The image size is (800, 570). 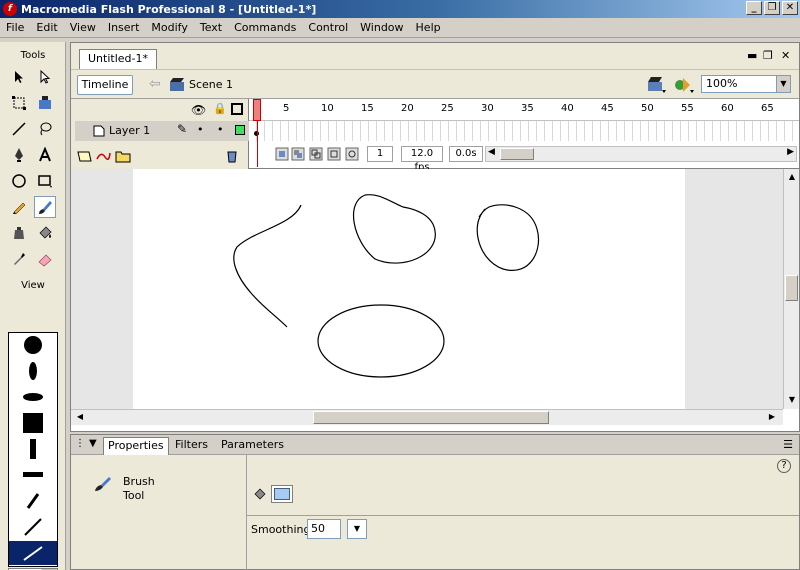 I want to click on edit-scene-icon, so click(x=657, y=85).